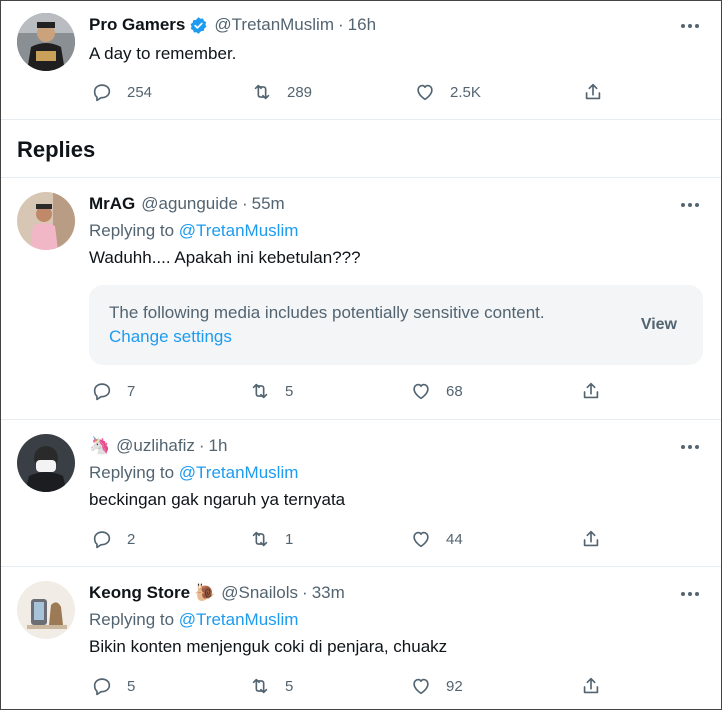 This screenshot has height=710, width=722. What do you see at coordinates (447, 92) in the screenshot?
I see `like-button: 2.5K` at bounding box center [447, 92].